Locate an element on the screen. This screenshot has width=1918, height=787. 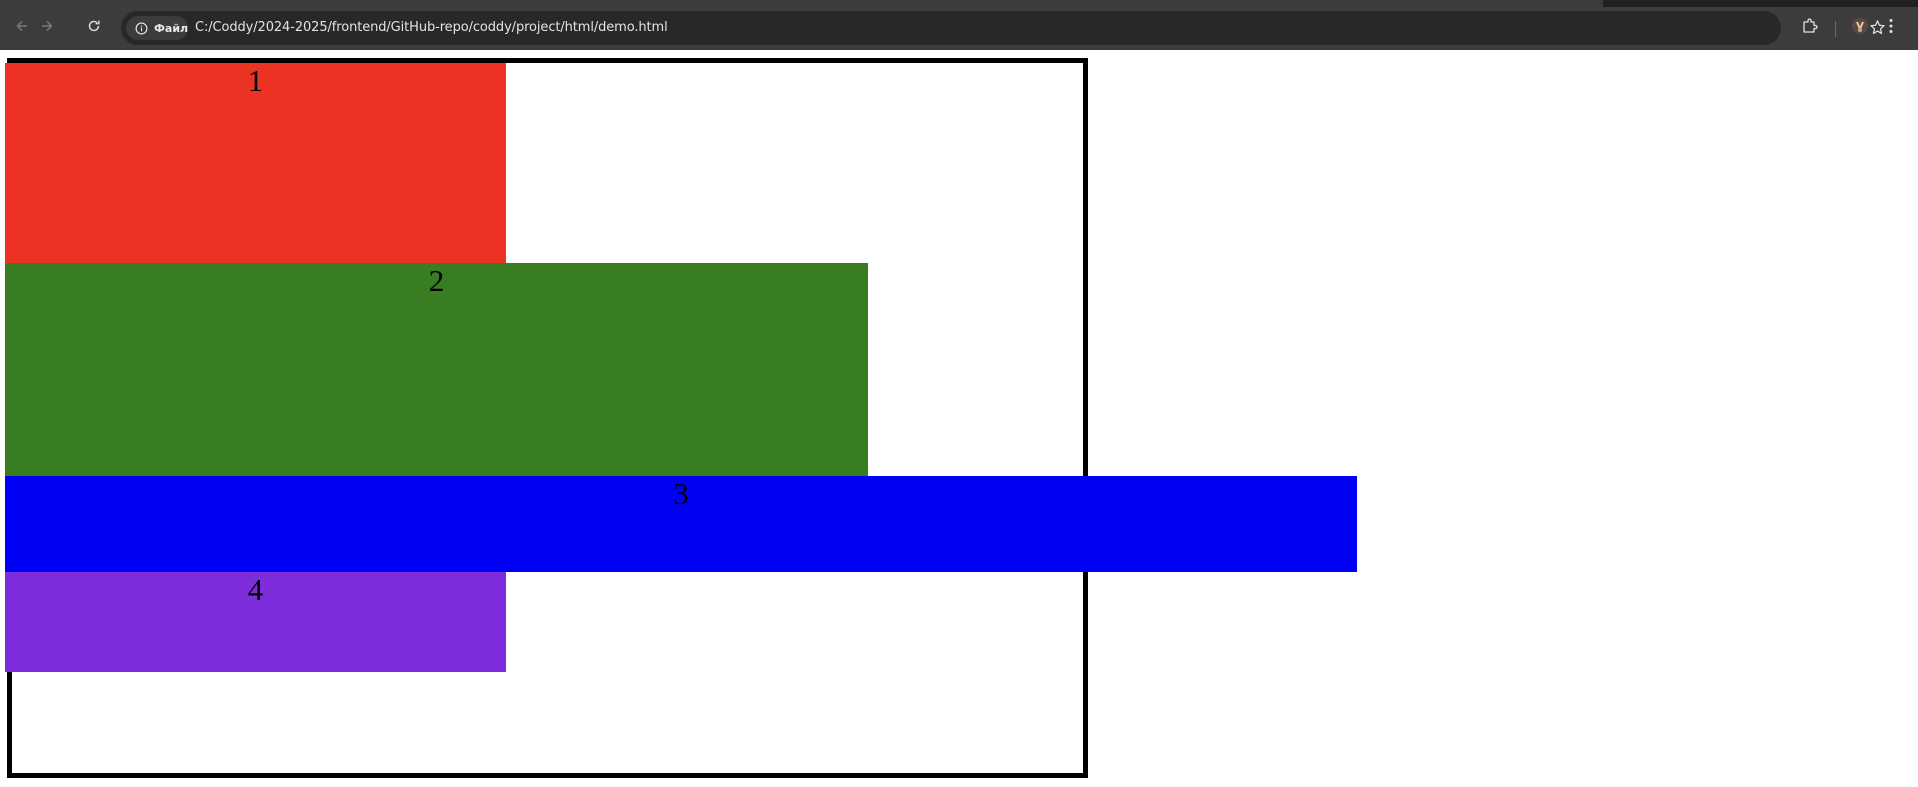
reload-icon is located at coordinates (94, 28).